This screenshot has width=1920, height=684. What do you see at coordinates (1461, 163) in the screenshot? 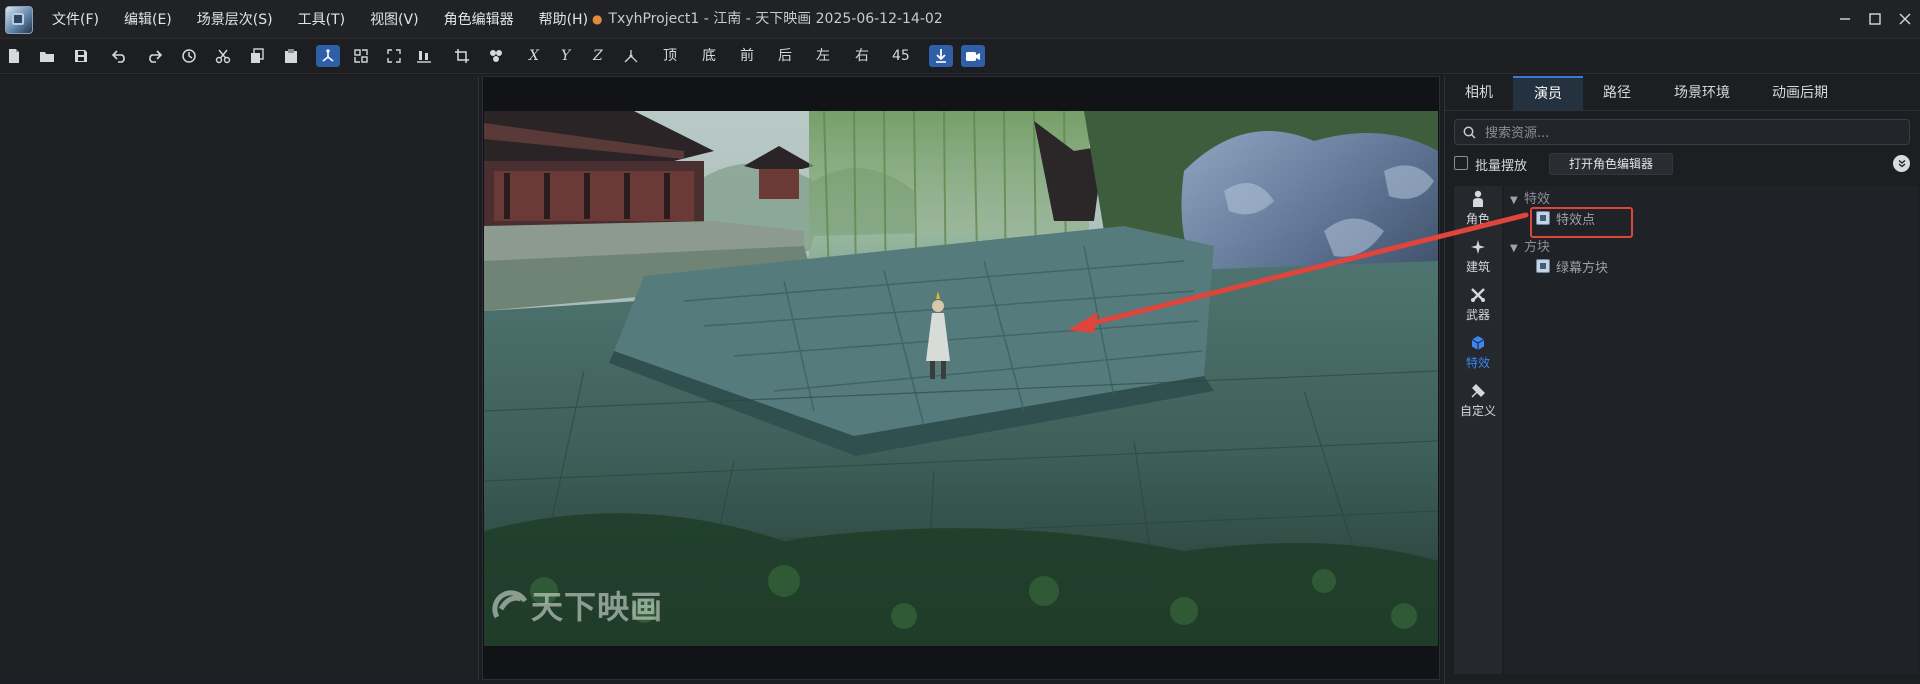
I see `batch-place-checkbox` at bounding box center [1461, 163].